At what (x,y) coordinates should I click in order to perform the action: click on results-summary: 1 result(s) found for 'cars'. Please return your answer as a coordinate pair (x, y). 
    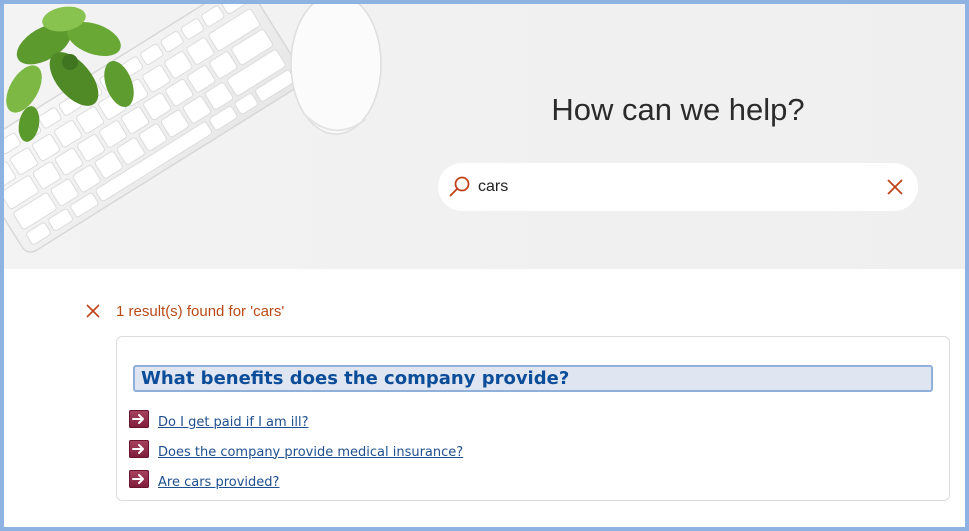
    Looking at the image, I should click on (184, 311).